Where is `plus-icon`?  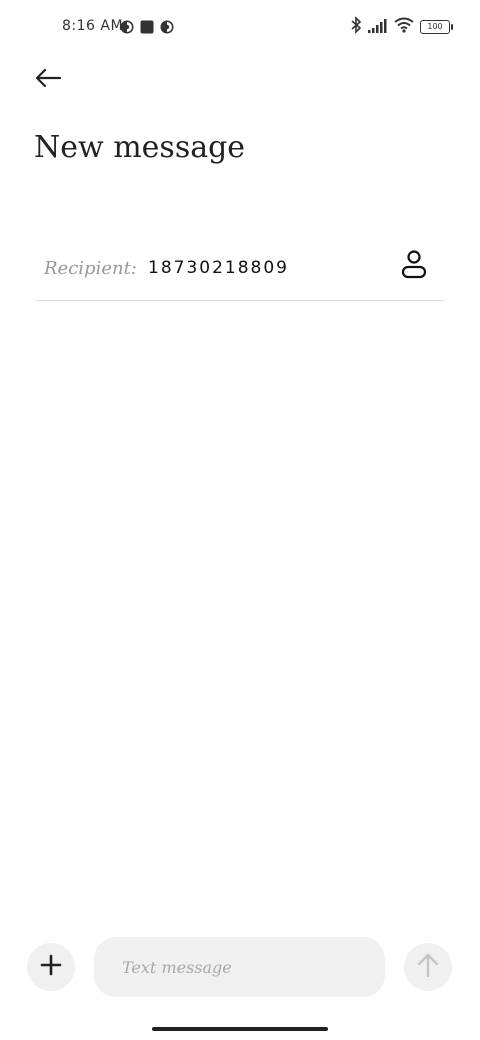 plus-icon is located at coordinates (51, 967).